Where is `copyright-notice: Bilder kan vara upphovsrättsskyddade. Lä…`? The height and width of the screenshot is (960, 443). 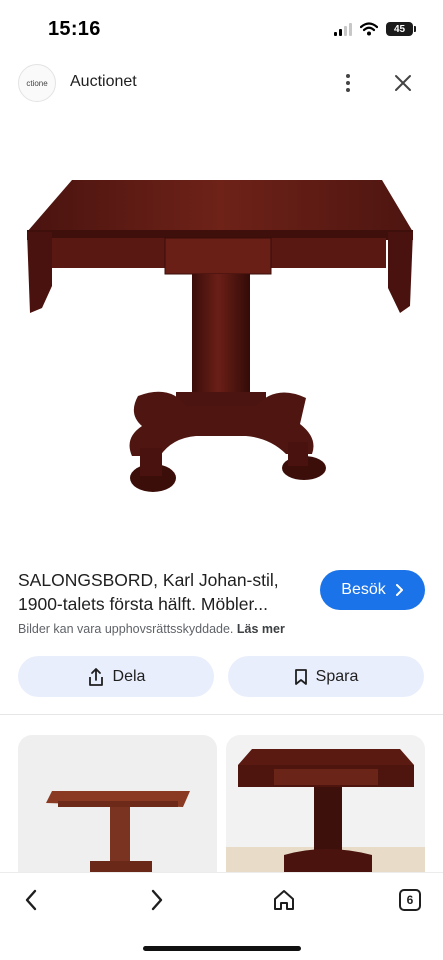
copyright-notice: Bilder kan vara upphovsrättsskyddade. Lä… is located at coordinates (163, 629).